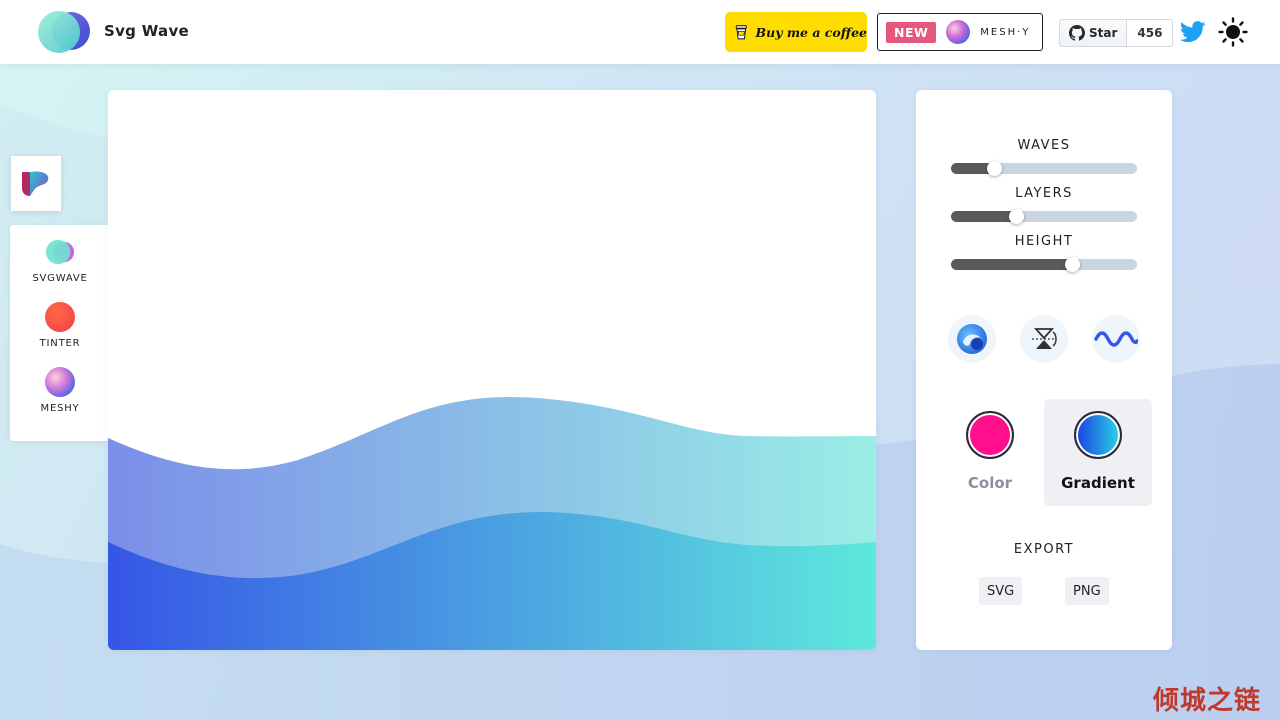  I want to click on export-png-button: PNG, so click(1087, 591).